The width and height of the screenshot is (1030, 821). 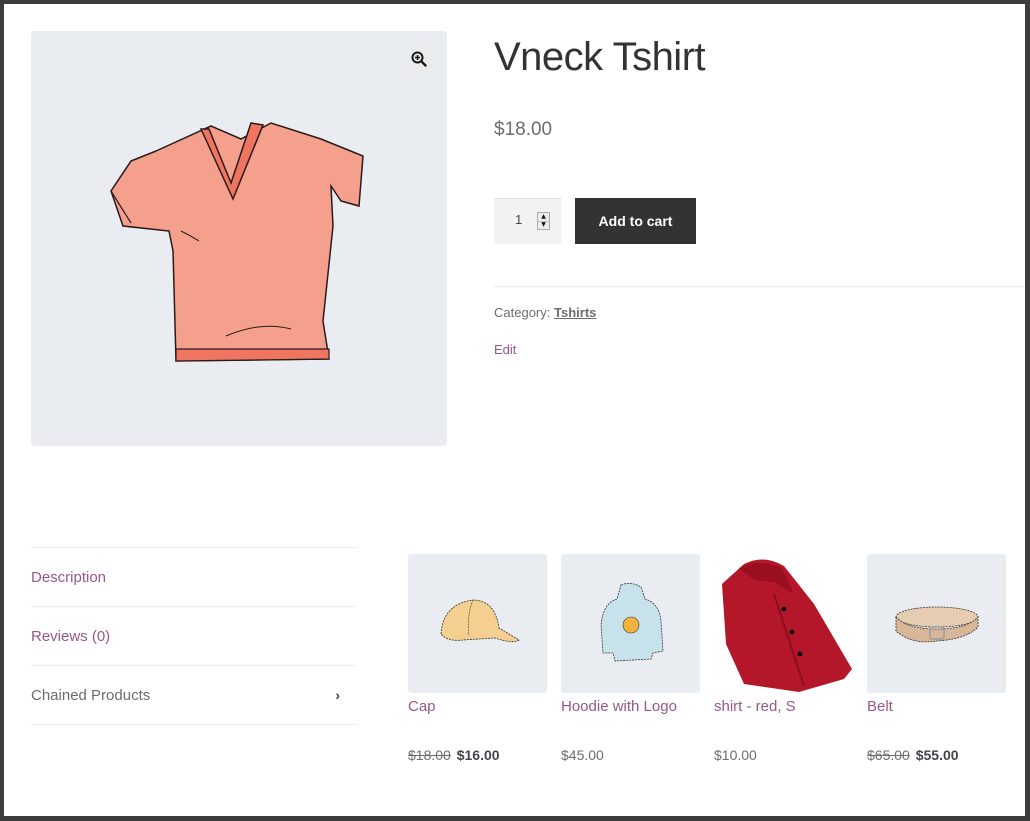 I want to click on vneck-tshirt-image, so click(x=238, y=238).